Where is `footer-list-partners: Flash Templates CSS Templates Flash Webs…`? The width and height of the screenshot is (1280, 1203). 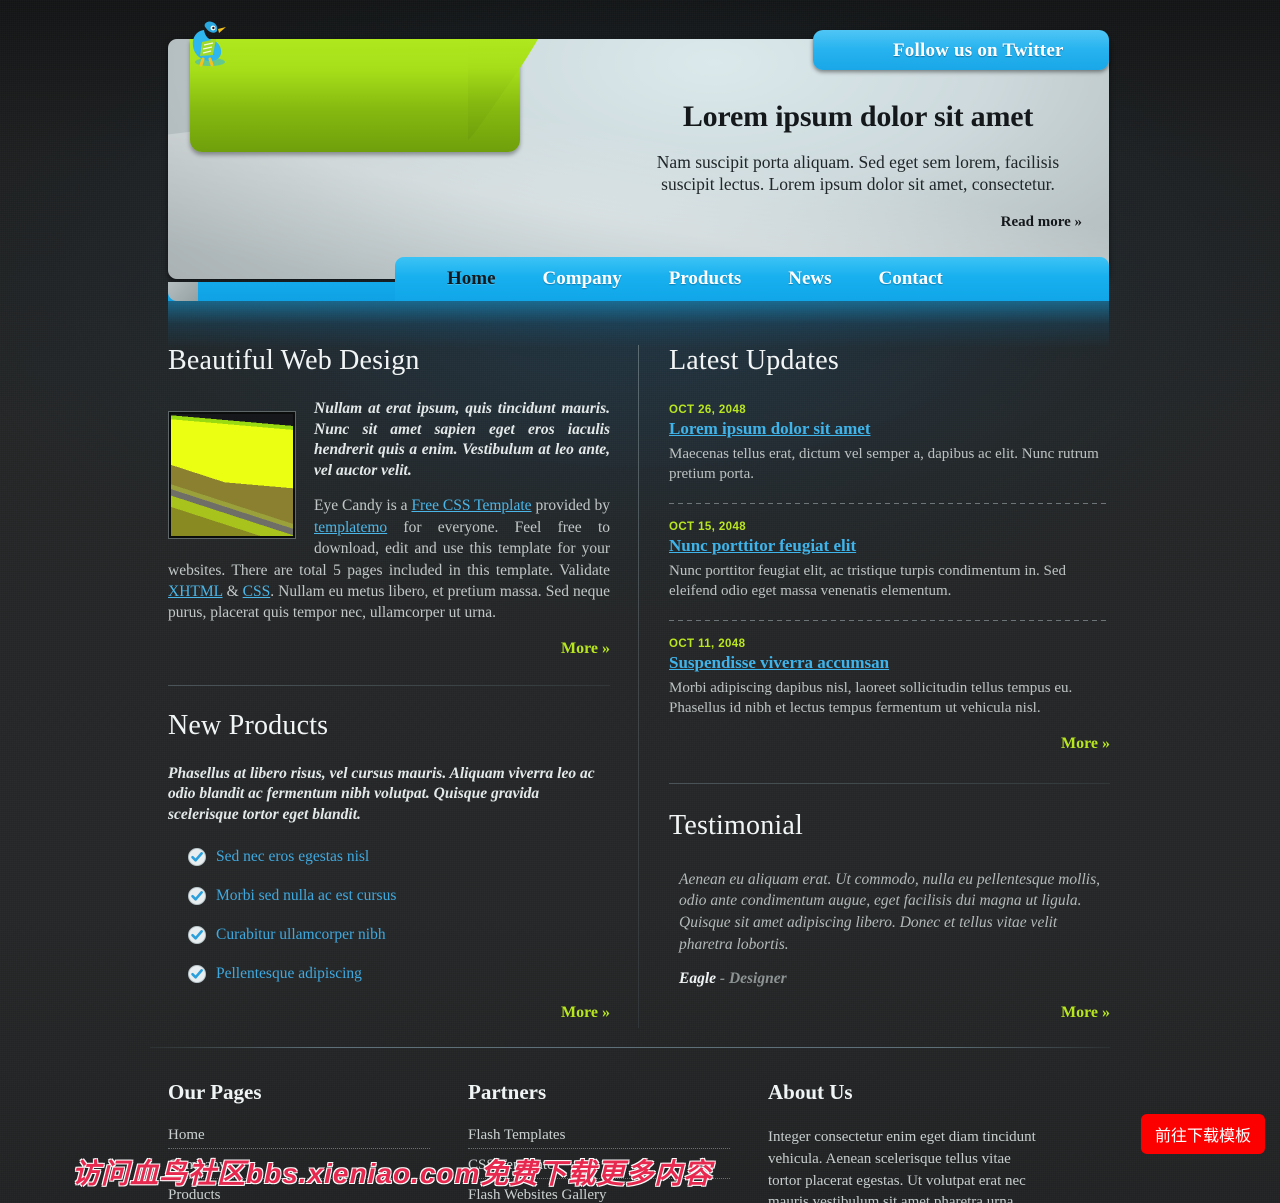
footer-list-partners: Flash Templates CSS Templates Flash Webs… is located at coordinates (599, 1165).